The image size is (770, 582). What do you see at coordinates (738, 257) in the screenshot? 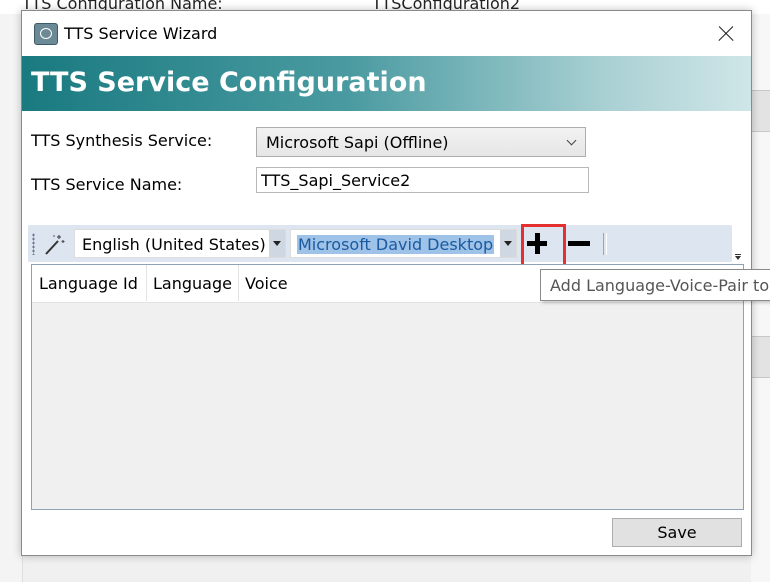
I see `toolbar-overflow-icon` at bounding box center [738, 257].